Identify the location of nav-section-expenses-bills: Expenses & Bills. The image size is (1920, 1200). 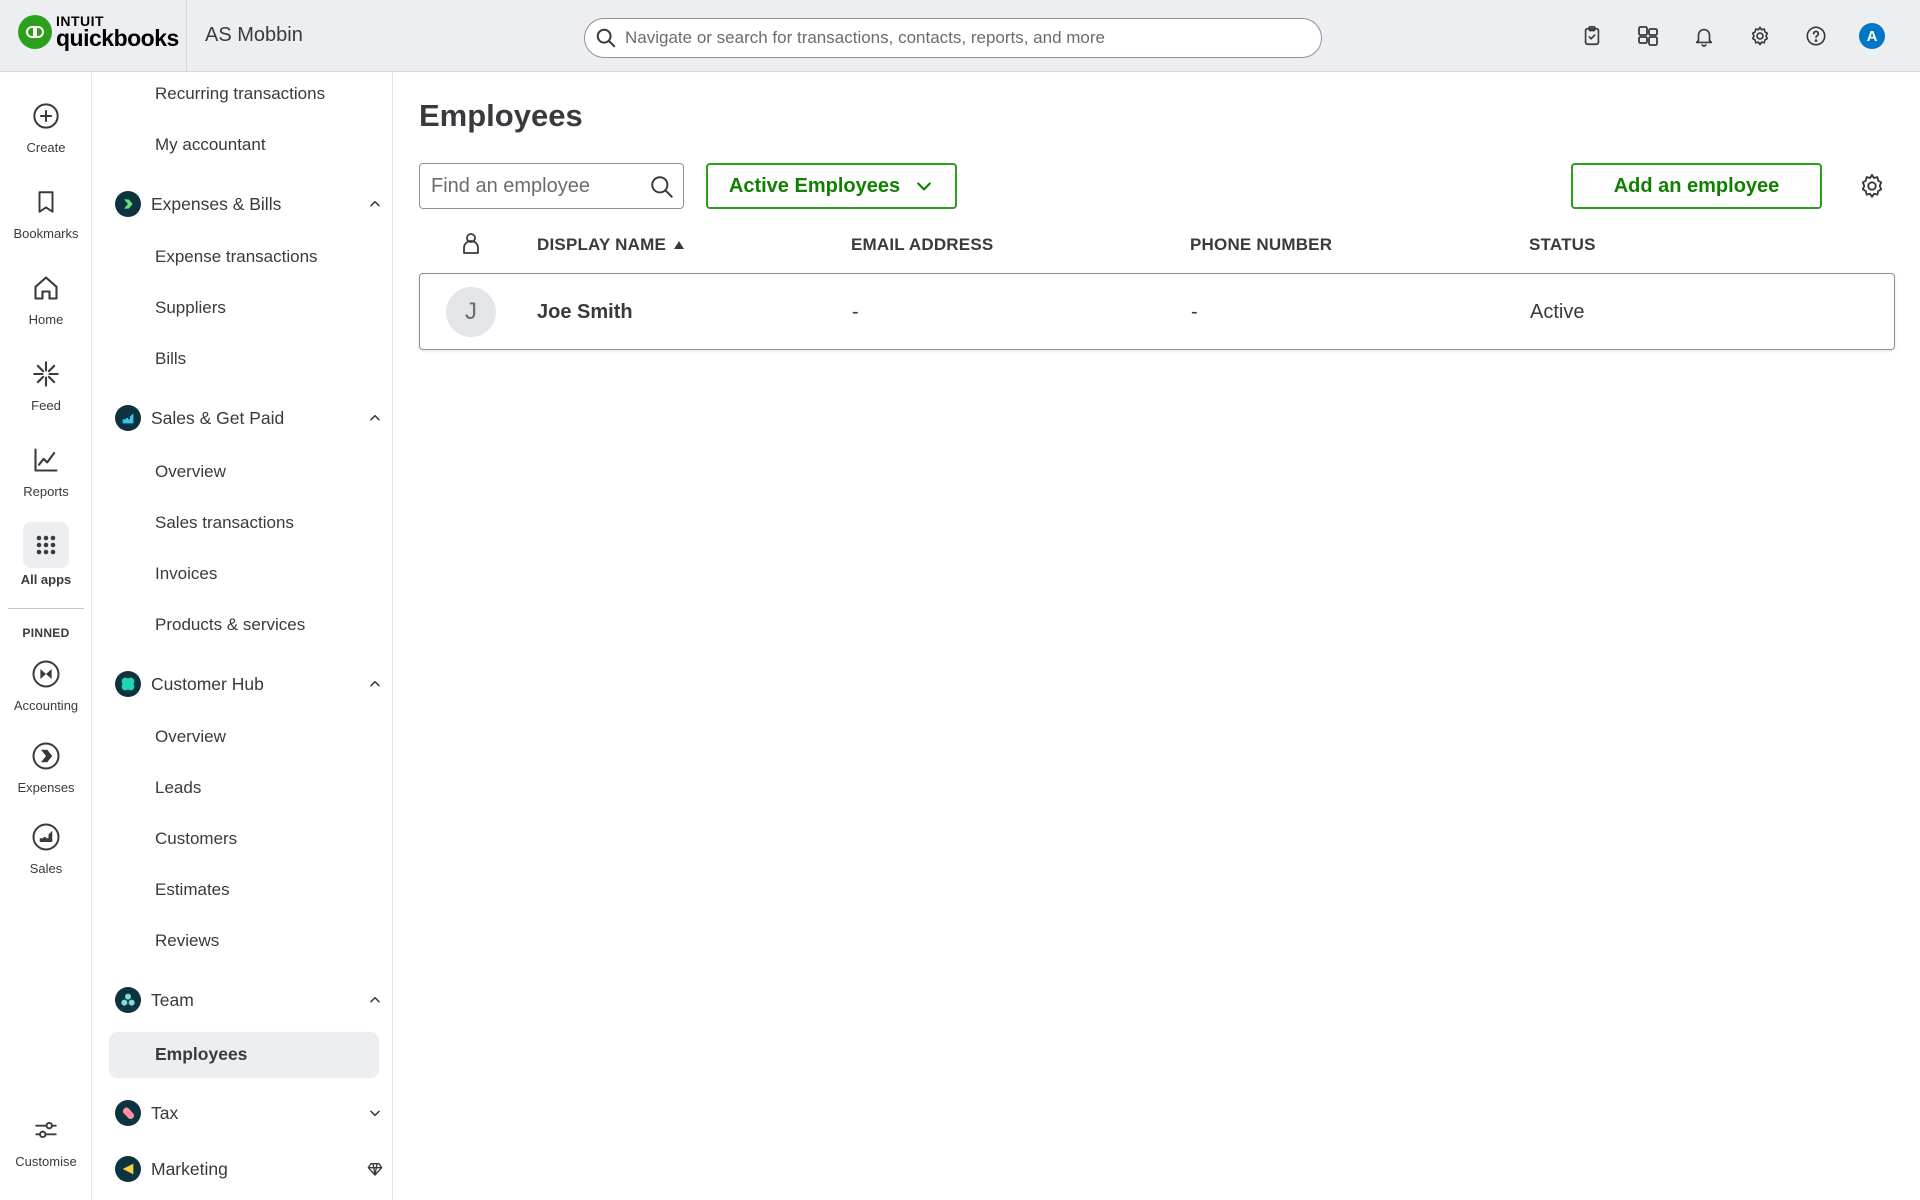
(250, 204).